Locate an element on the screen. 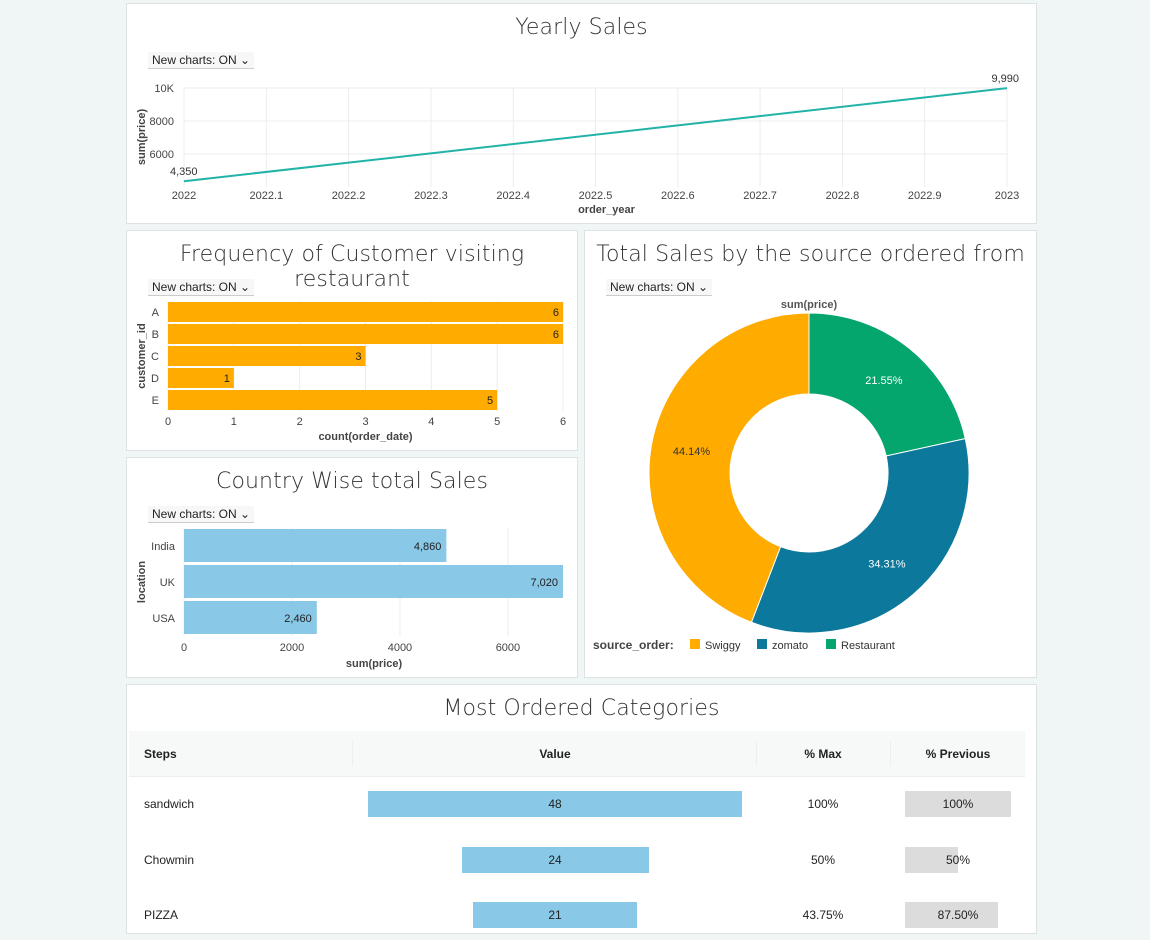 The width and height of the screenshot is (1150, 940). y-tick-label: D is located at coordinates (155, 379).